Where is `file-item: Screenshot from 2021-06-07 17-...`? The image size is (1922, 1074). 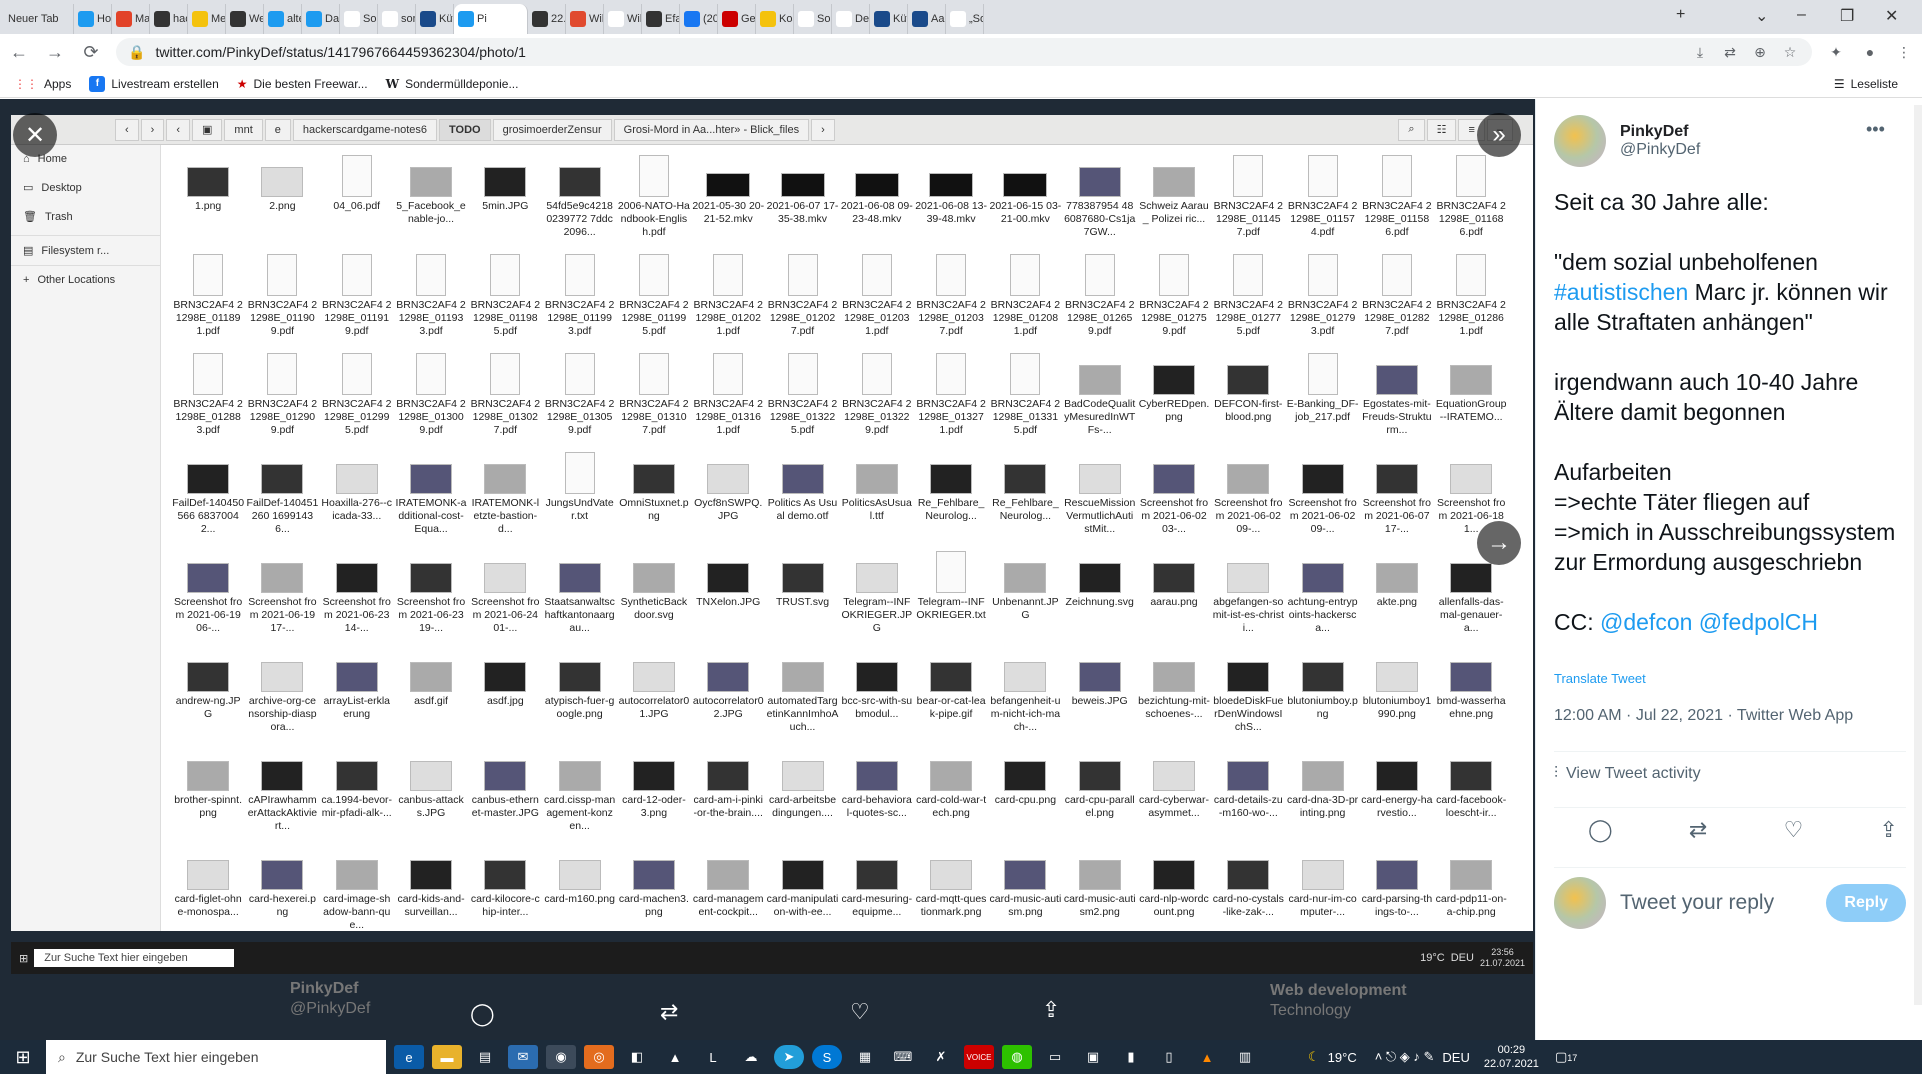
file-item: Screenshot from 2021-06-07 17-... is located at coordinates (1397, 499).